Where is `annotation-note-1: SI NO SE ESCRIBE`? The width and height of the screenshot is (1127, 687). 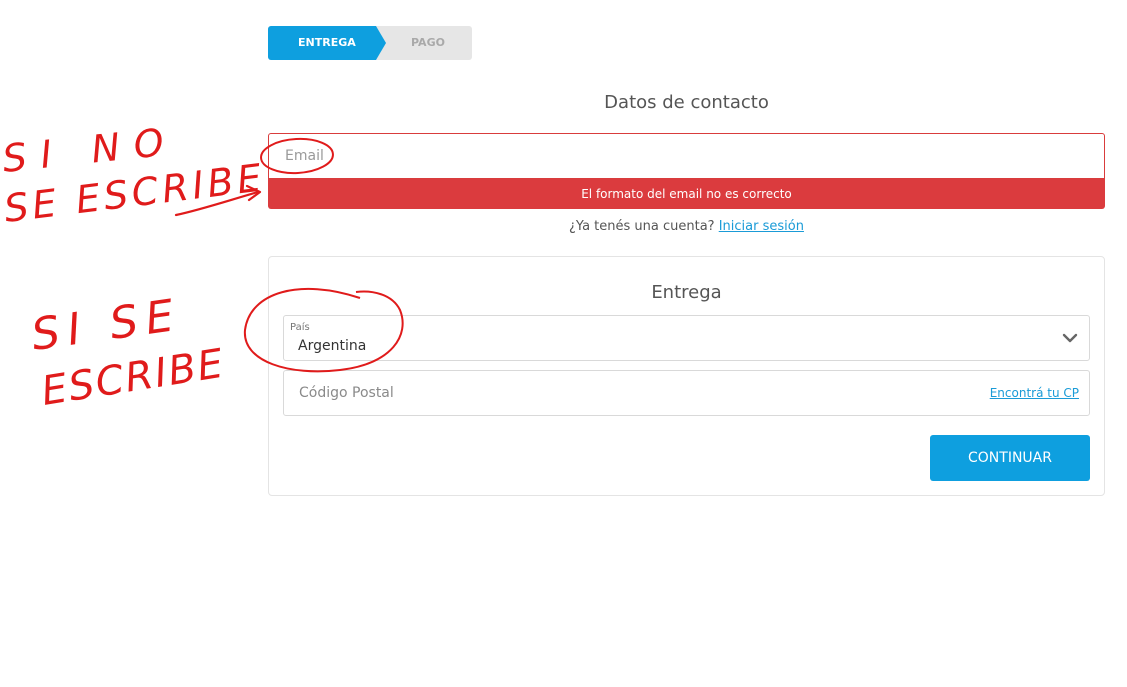
annotation-note-1: SI NO SE ESCRIBE is located at coordinates (133, 175).